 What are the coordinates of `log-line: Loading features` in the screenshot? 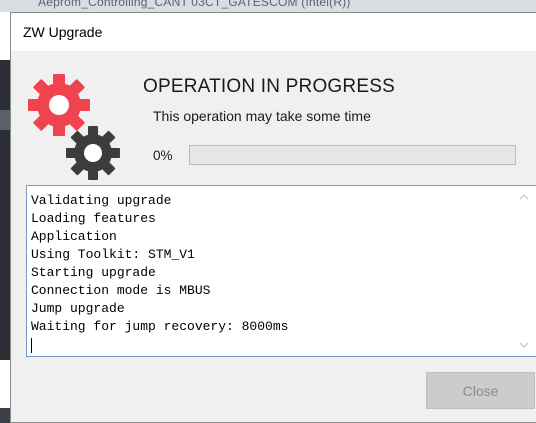 It's located at (93, 218).